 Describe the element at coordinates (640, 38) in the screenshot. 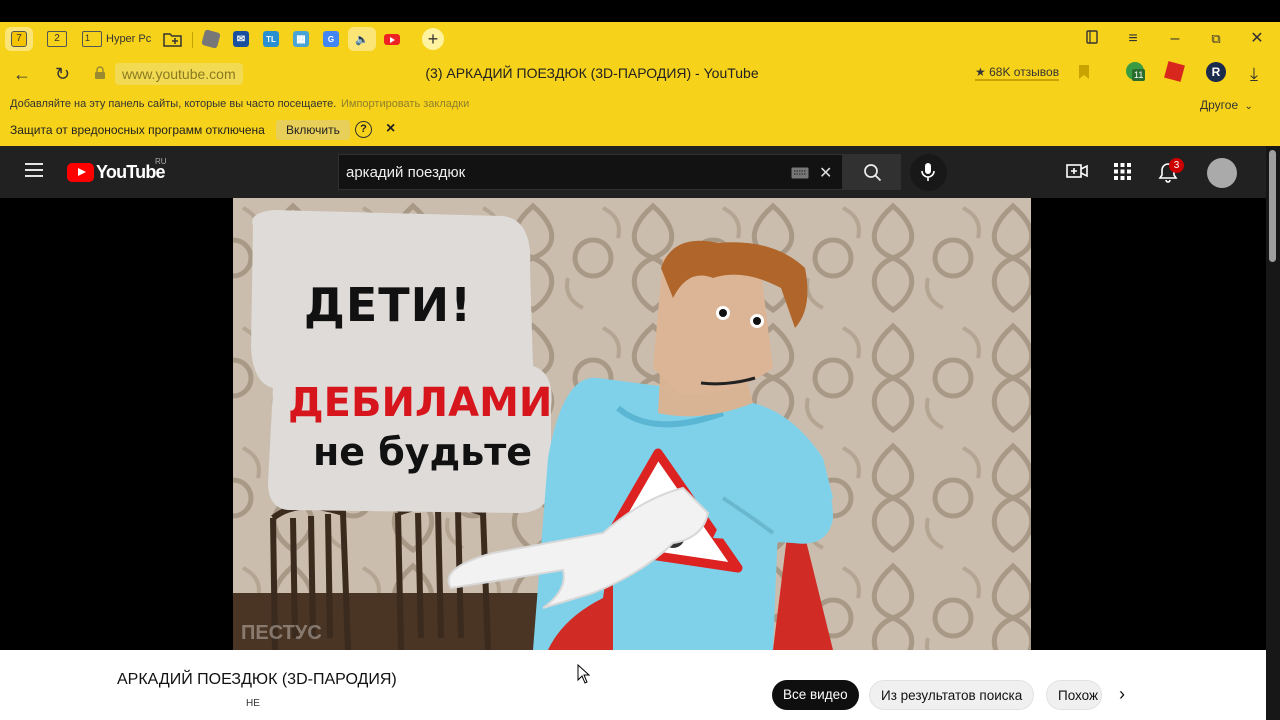

I see `tab-bar: 7 2 1 Hyper Pc ✉ TL ▦ G 🔈 + ≡ – ⧉ ✕` at that location.